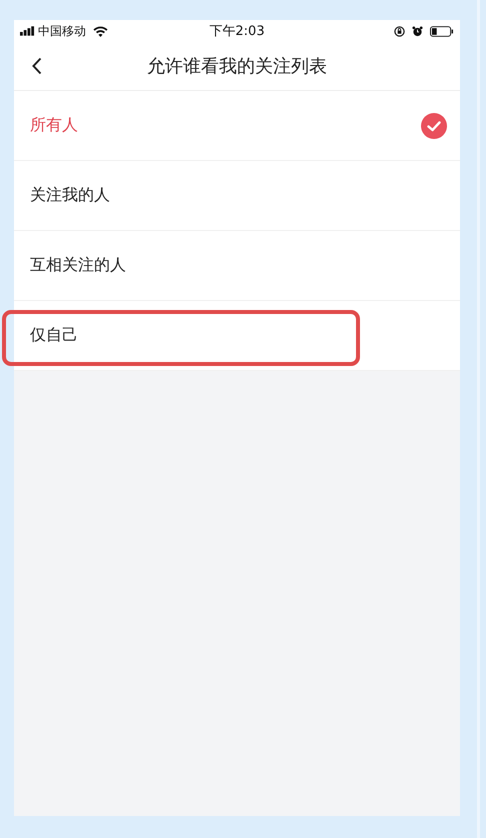  Describe the element at coordinates (237, 126) in the screenshot. I see `option-row: 所有人` at that location.